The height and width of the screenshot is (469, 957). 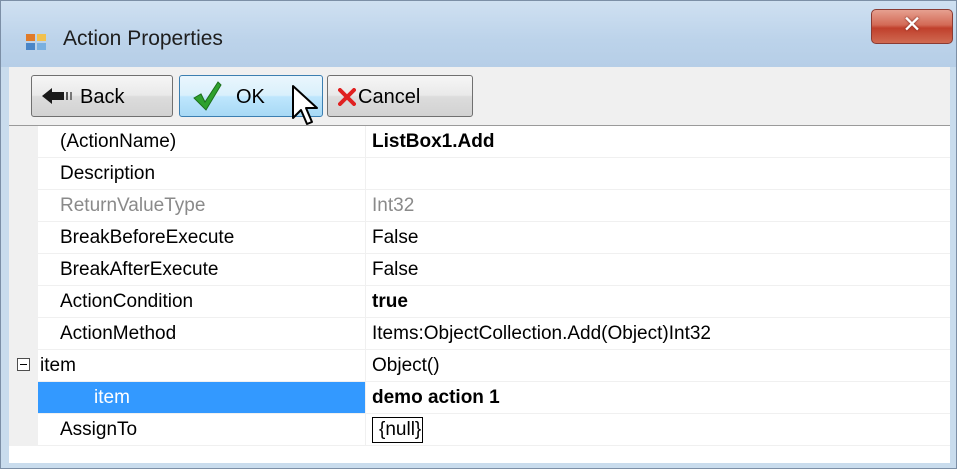 I want to click on property-value: Object(), so click(x=658, y=366).